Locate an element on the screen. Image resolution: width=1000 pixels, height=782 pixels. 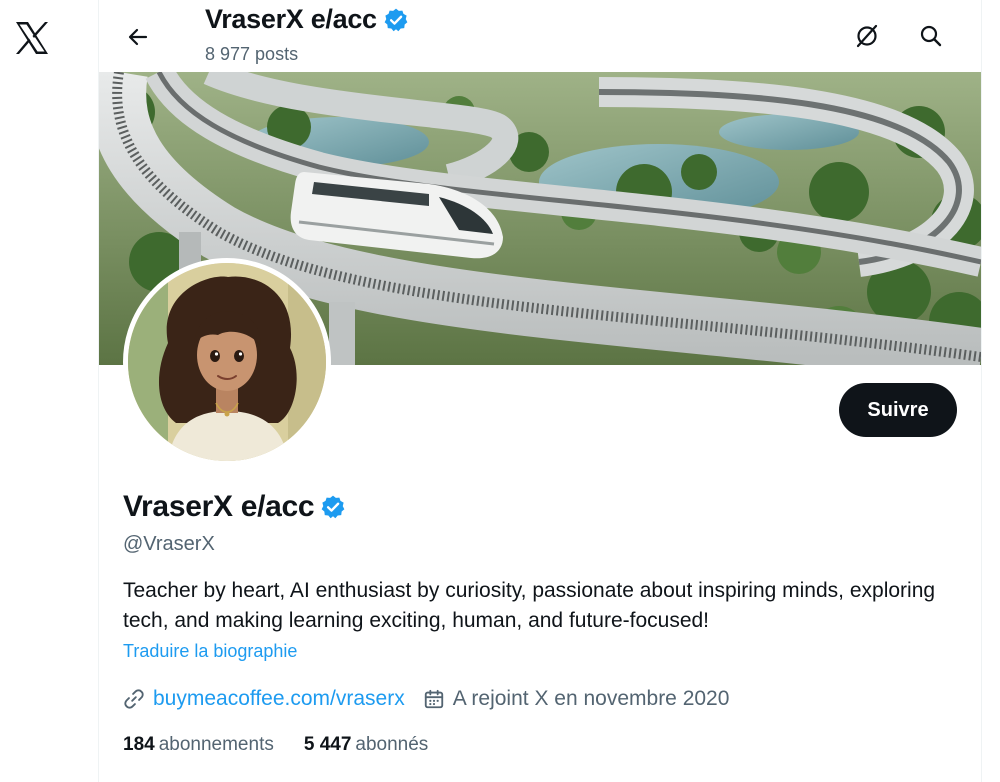
website-item: buymeacoffee.com/vraserx is located at coordinates (264, 699).